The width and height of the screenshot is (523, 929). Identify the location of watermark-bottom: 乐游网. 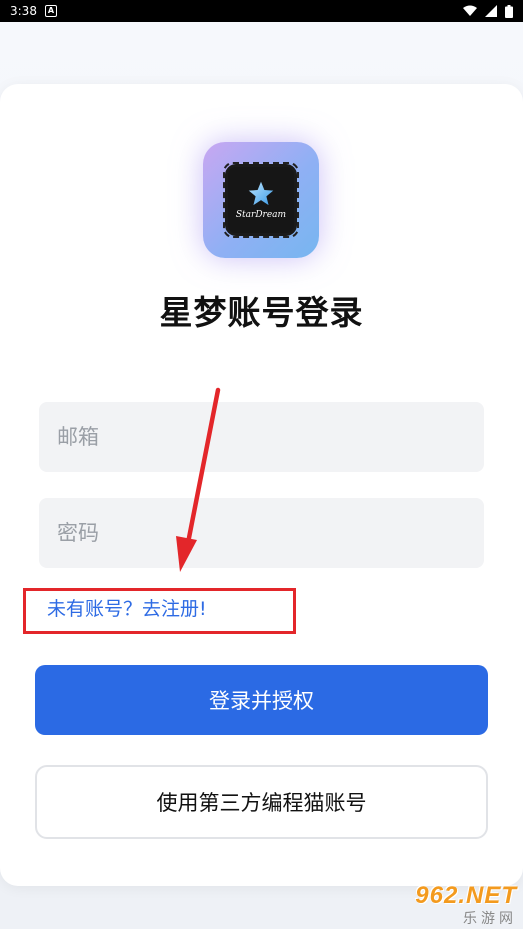
(490, 919).